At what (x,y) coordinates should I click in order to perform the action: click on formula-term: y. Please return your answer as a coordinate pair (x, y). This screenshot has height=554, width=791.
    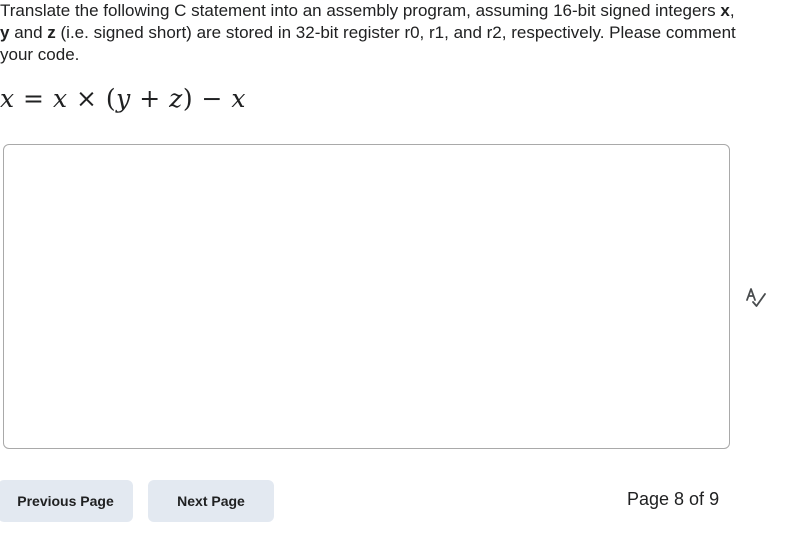
    Looking at the image, I should click on (123, 98).